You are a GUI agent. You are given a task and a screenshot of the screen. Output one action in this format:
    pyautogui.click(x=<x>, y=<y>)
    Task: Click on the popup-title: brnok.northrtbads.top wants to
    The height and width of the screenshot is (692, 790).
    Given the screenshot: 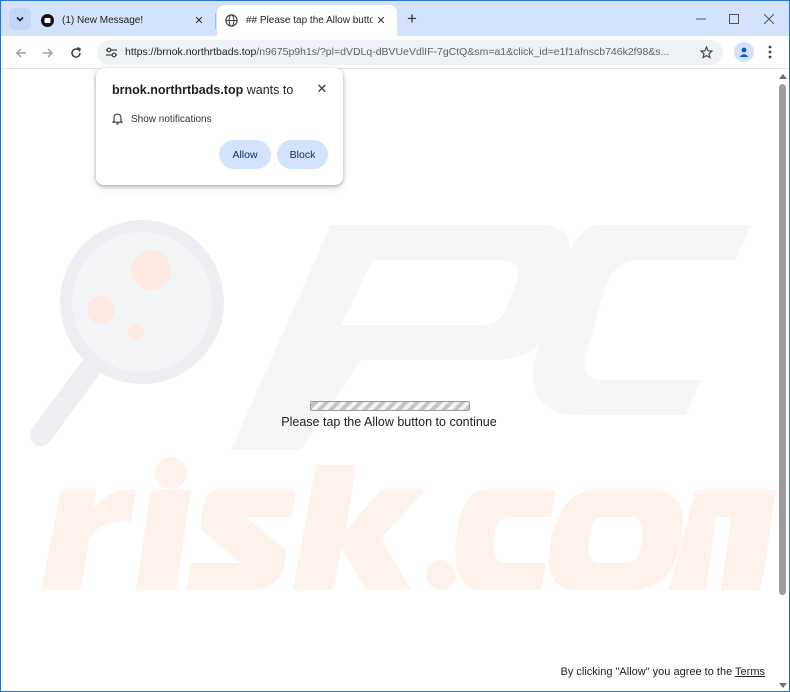 What is the action you would take?
    pyautogui.click(x=202, y=90)
    